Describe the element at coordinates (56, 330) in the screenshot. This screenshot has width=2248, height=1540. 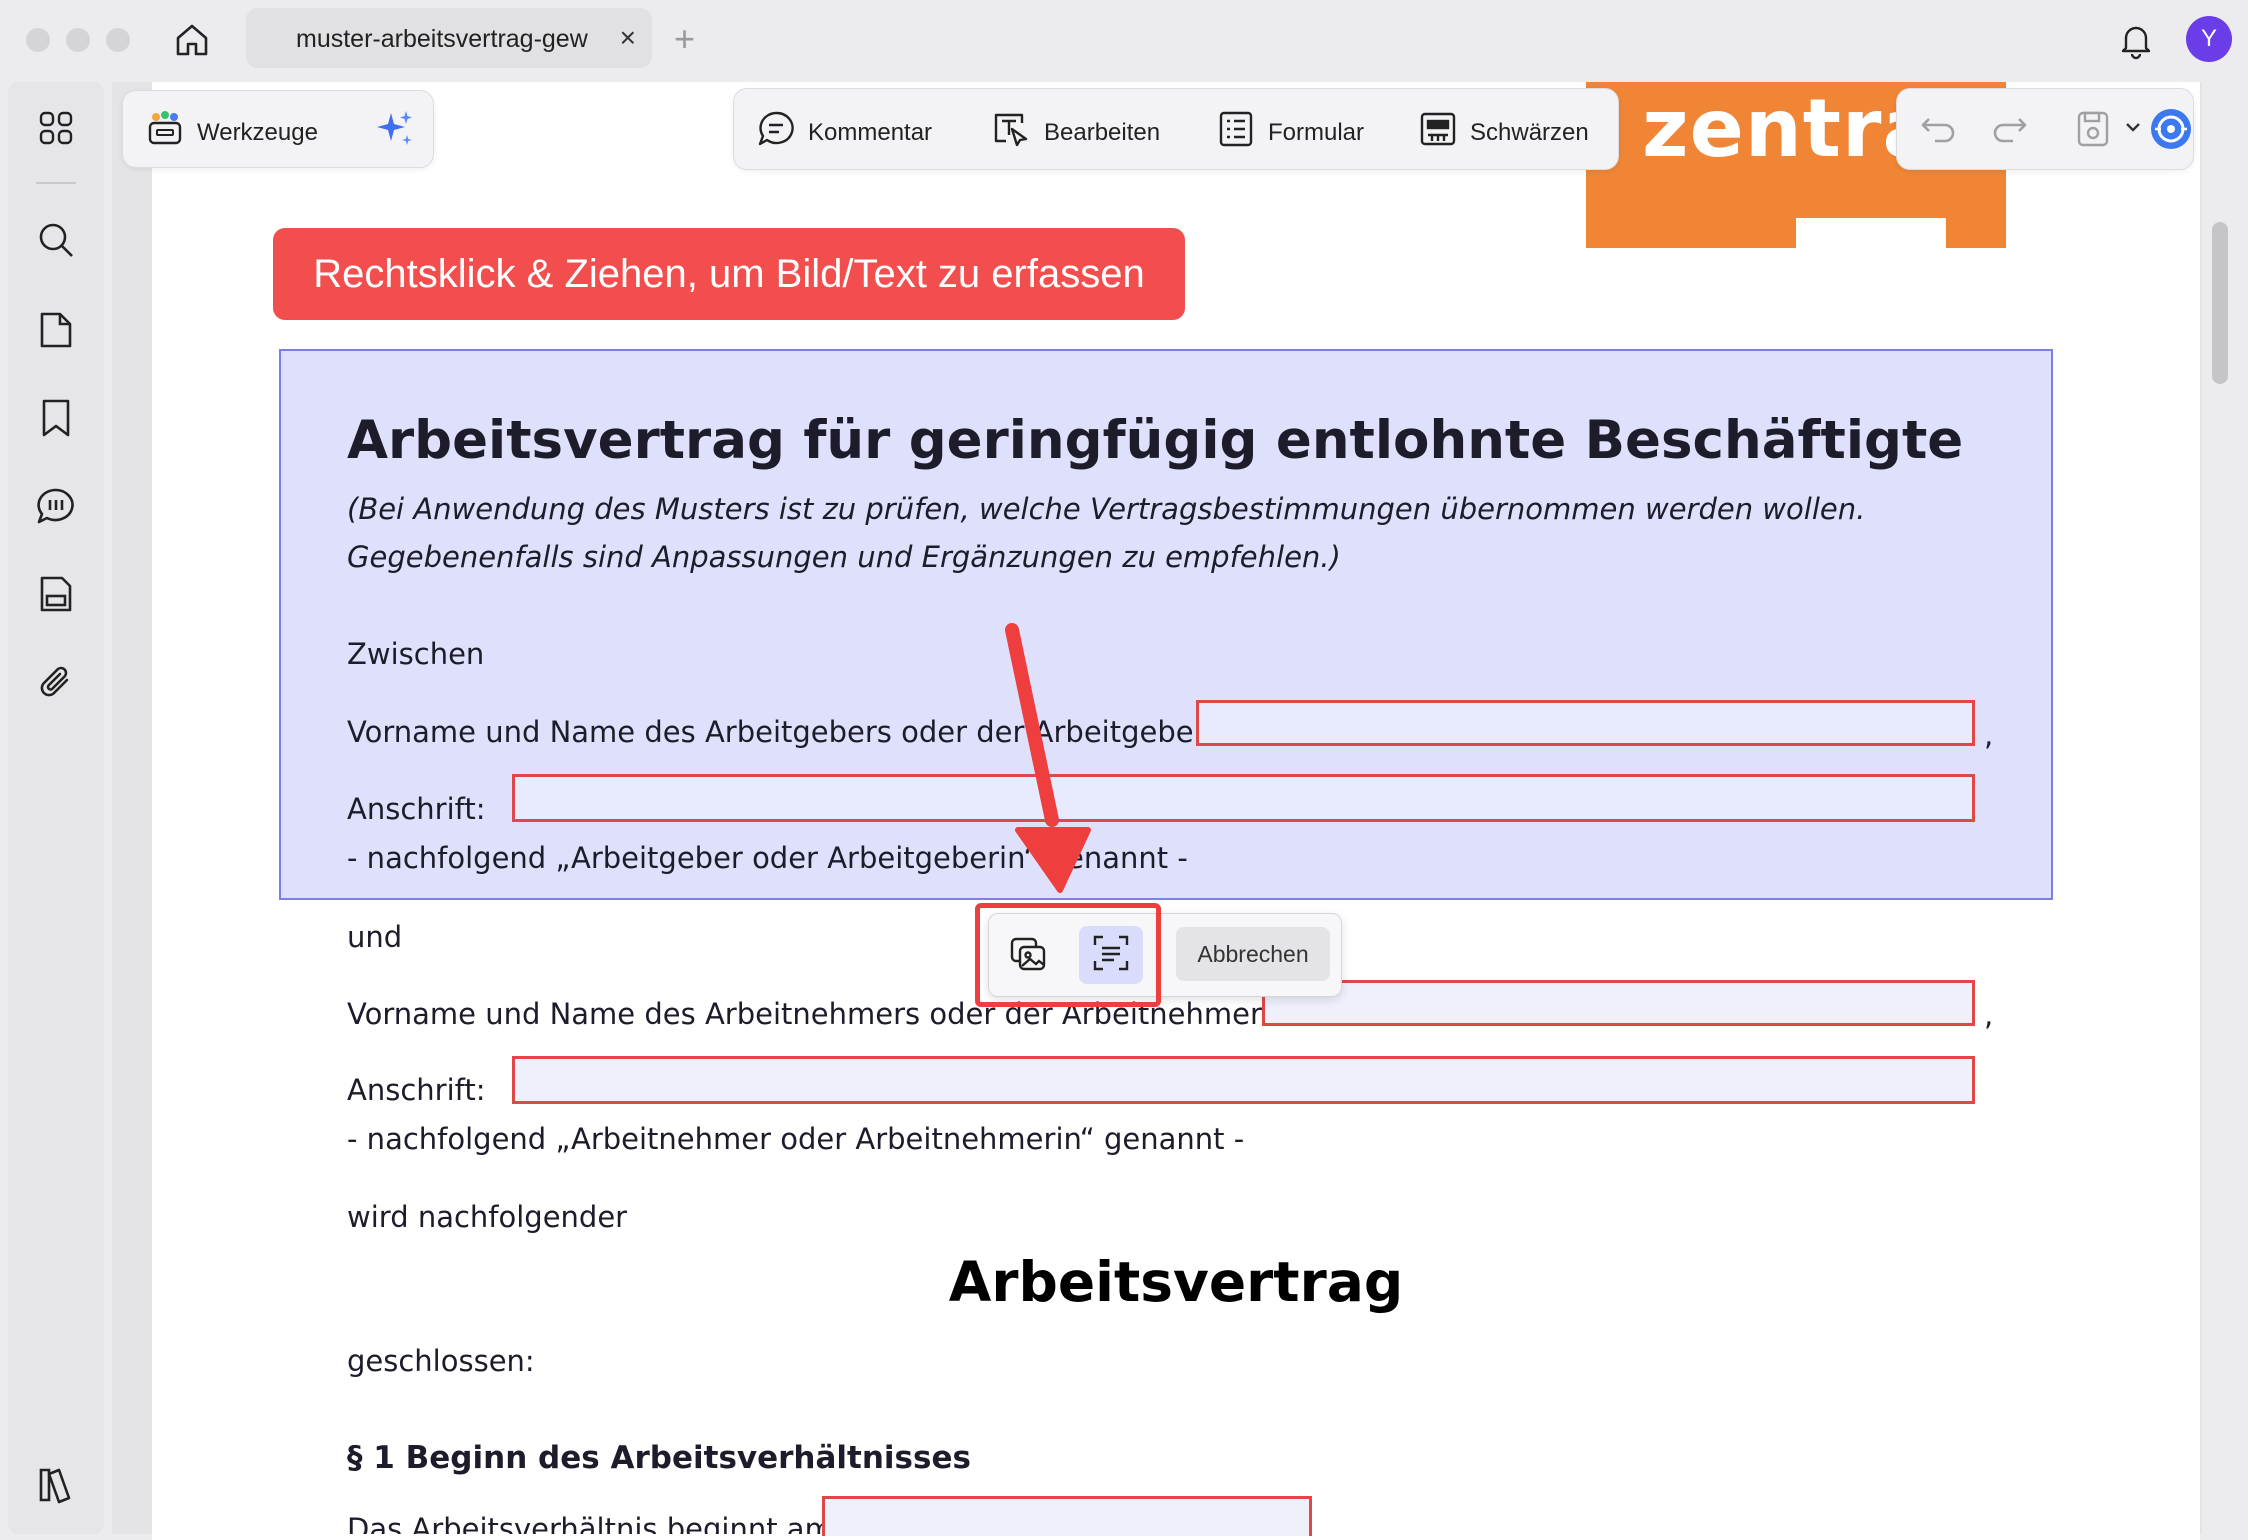
I see `pages-icon` at that location.